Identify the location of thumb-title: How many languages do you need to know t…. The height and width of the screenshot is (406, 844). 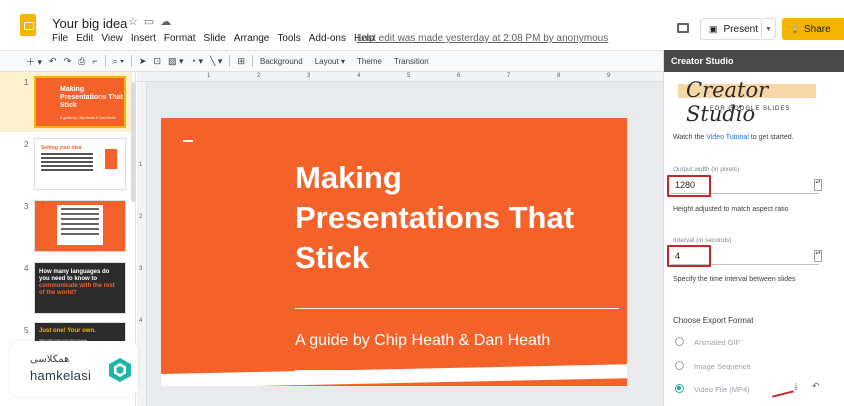
(79, 283).